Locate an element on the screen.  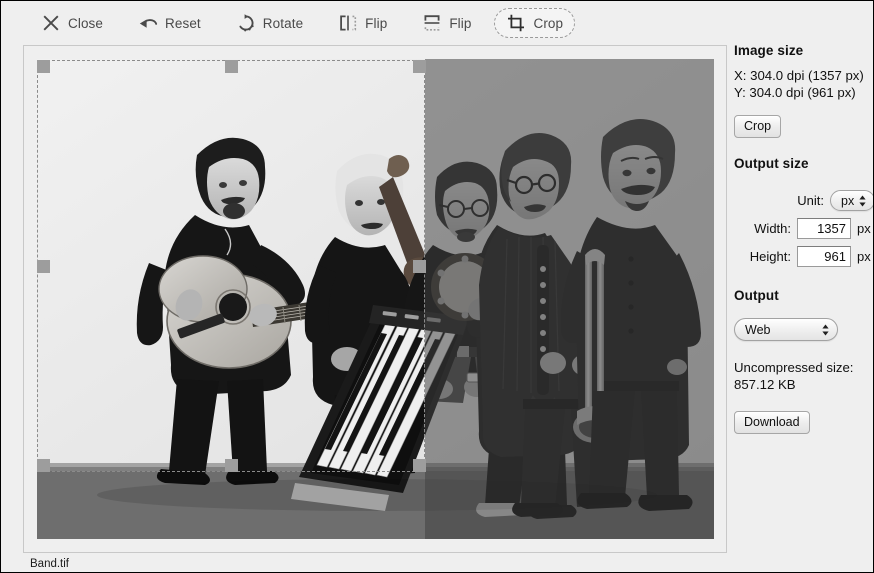
rotate-button-label: Rotate is located at coordinates (283, 23).